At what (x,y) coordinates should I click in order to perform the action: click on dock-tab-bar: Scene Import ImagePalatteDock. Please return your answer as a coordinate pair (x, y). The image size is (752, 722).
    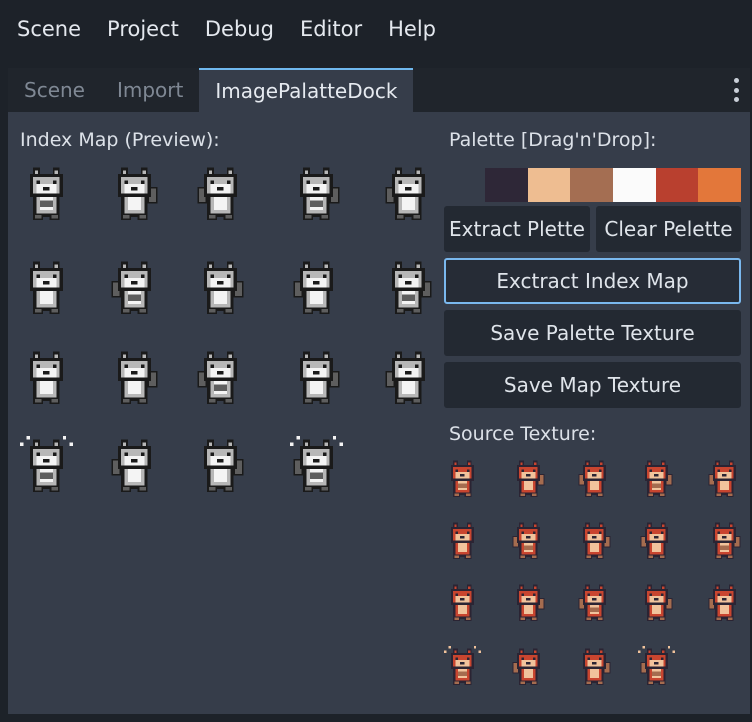
    Looking at the image, I should click on (379, 90).